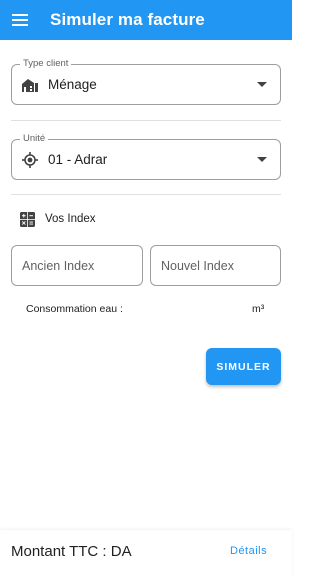 The image size is (320, 576). What do you see at coordinates (258, 309) in the screenshot?
I see `consommation-unit: m³` at bounding box center [258, 309].